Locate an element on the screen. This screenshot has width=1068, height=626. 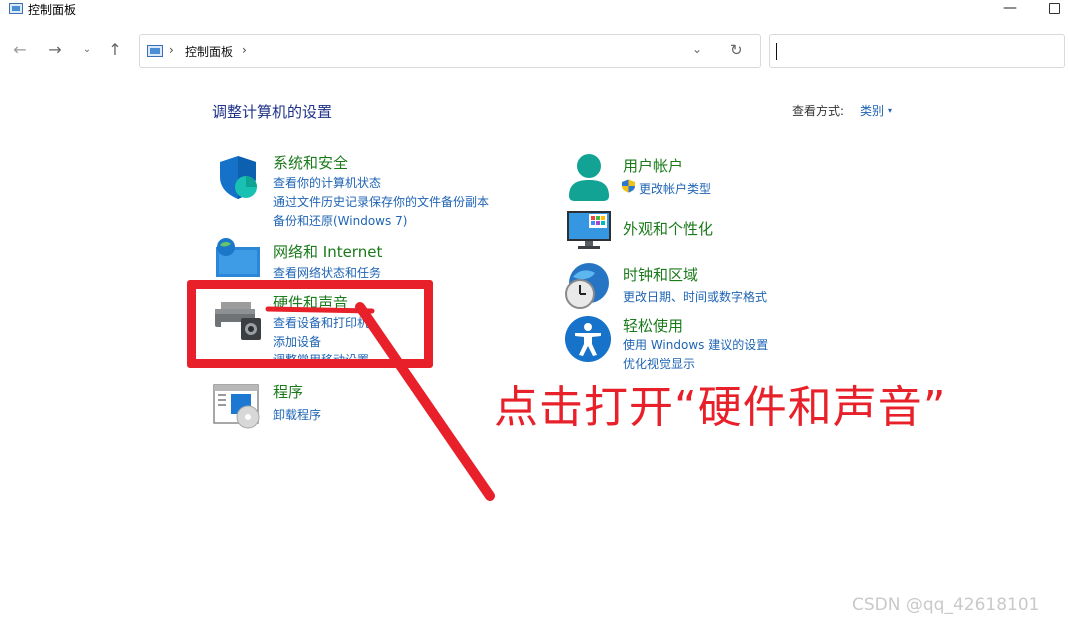
link-network-status: 查看网络状态和任务 is located at coordinates (327, 272).